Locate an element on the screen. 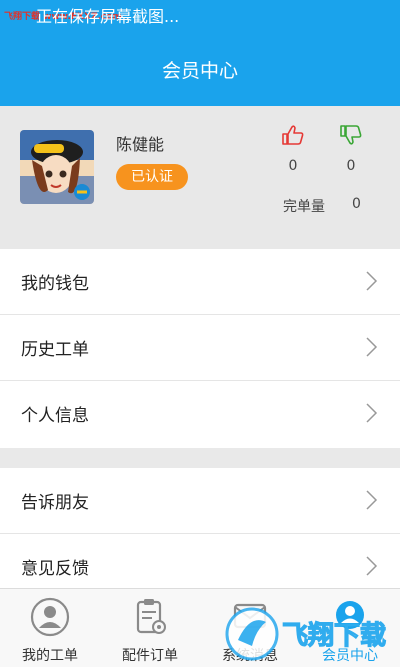 This screenshot has width=400, height=667. menu-item-order-history: 历史工单 is located at coordinates (200, 348).